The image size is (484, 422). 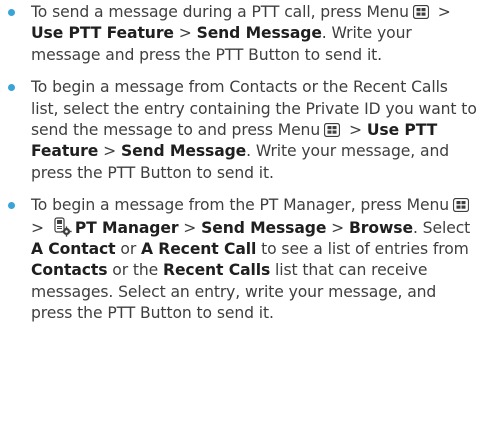 What do you see at coordinates (362, 249) in the screenshot?
I see `item-text: to see a list of entries from` at bounding box center [362, 249].